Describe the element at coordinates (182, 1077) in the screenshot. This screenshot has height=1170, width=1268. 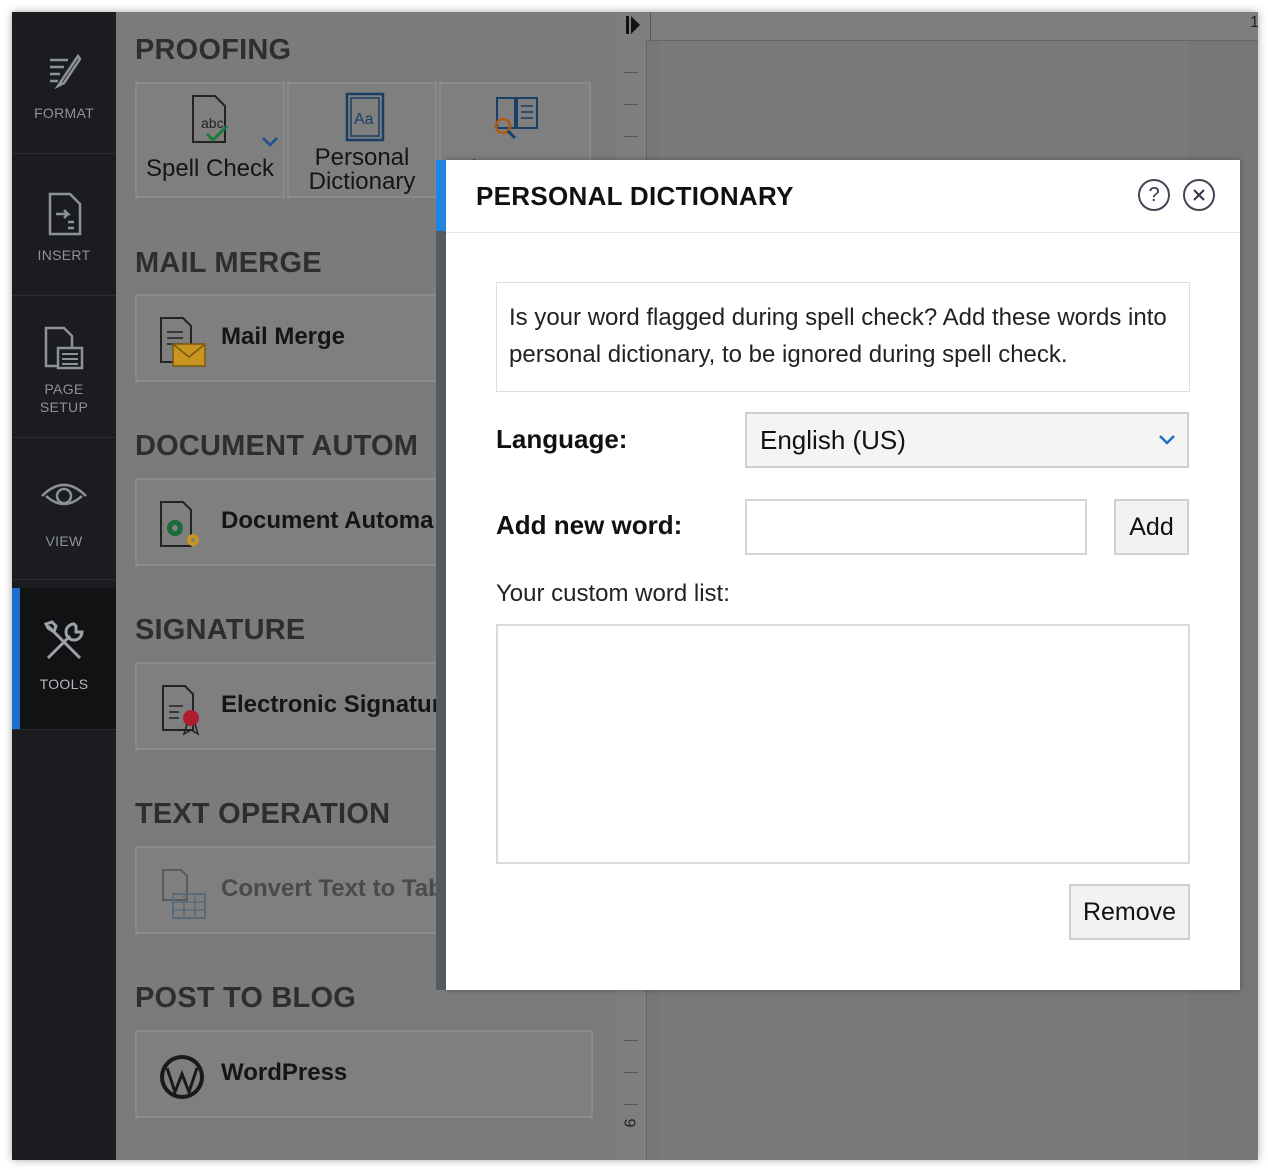
I see `wordpress-logo-icon` at that location.